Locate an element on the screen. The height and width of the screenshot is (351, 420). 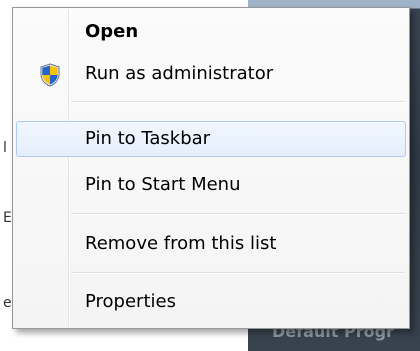
menu-item-label: Remove from this list is located at coordinates (181, 243).